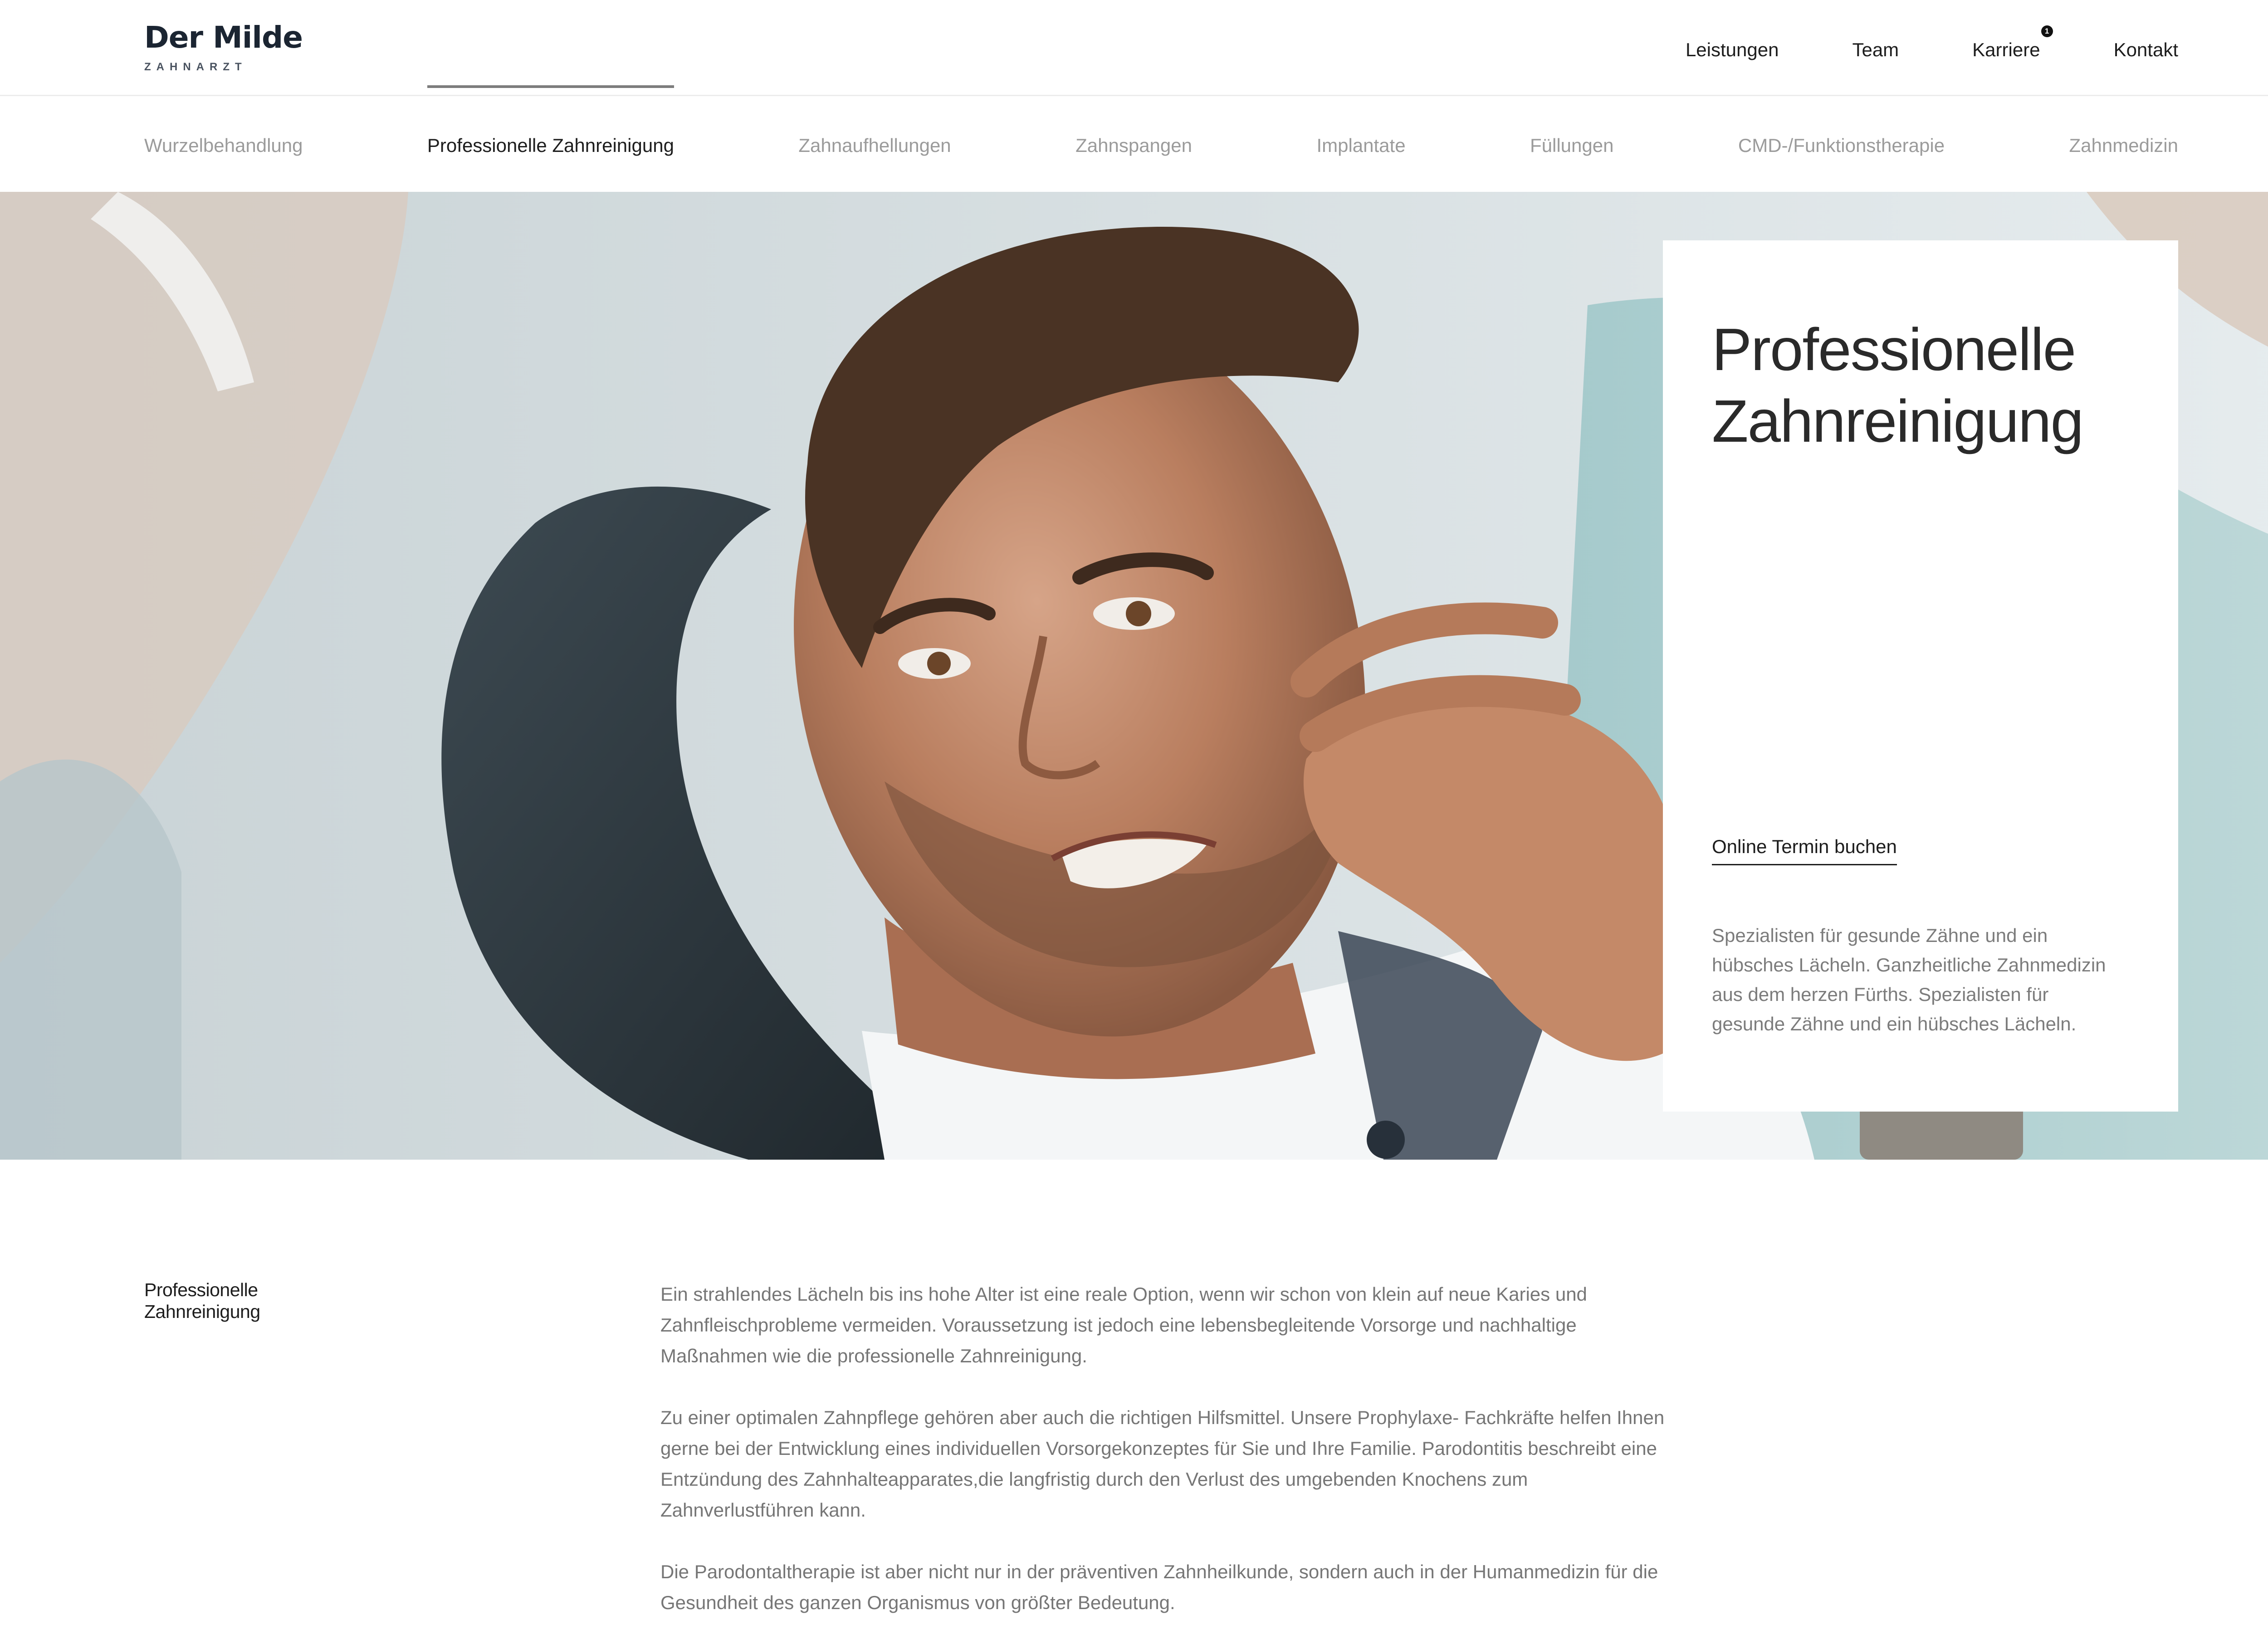  Describe the element at coordinates (1842, 144) in the screenshot. I see `subnav-item-cmd-funktionstherapie: CMD-/Funktionstherapie` at that location.